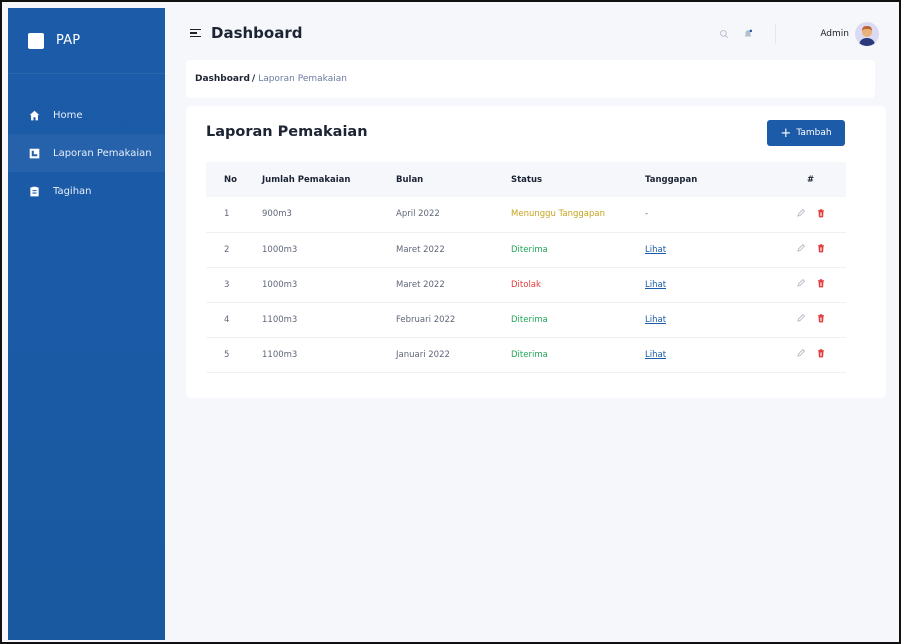  Describe the element at coordinates (329, 215) in the screenshot. I see `cell-jumlah: 900m3` at that location.